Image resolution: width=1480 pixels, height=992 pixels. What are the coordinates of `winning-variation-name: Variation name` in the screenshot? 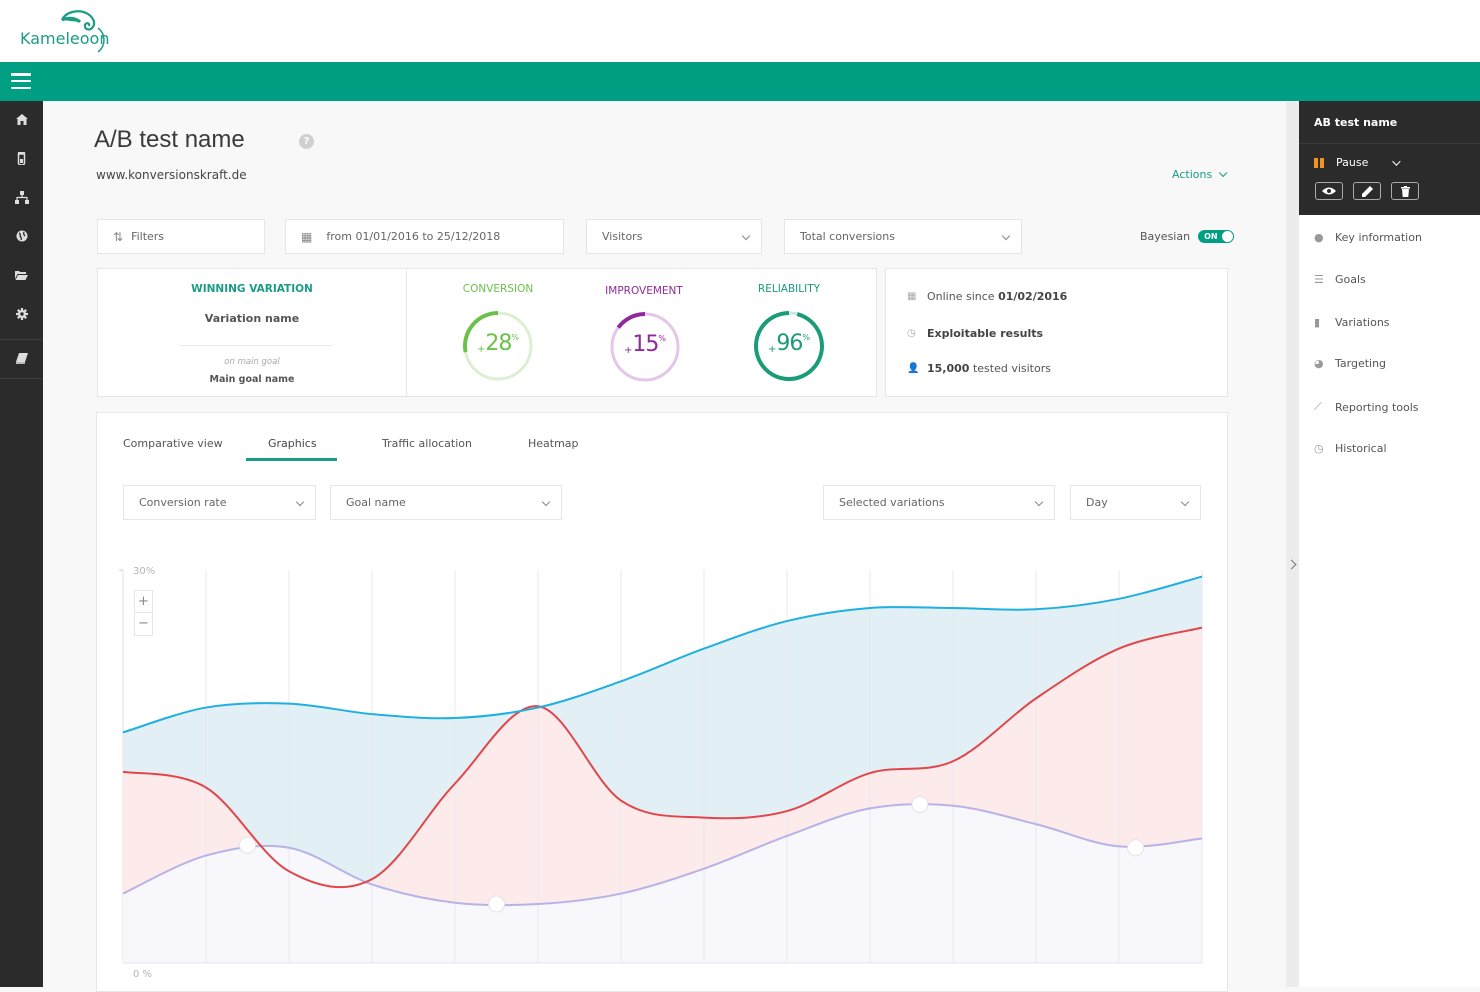 It's located at (252, 318).